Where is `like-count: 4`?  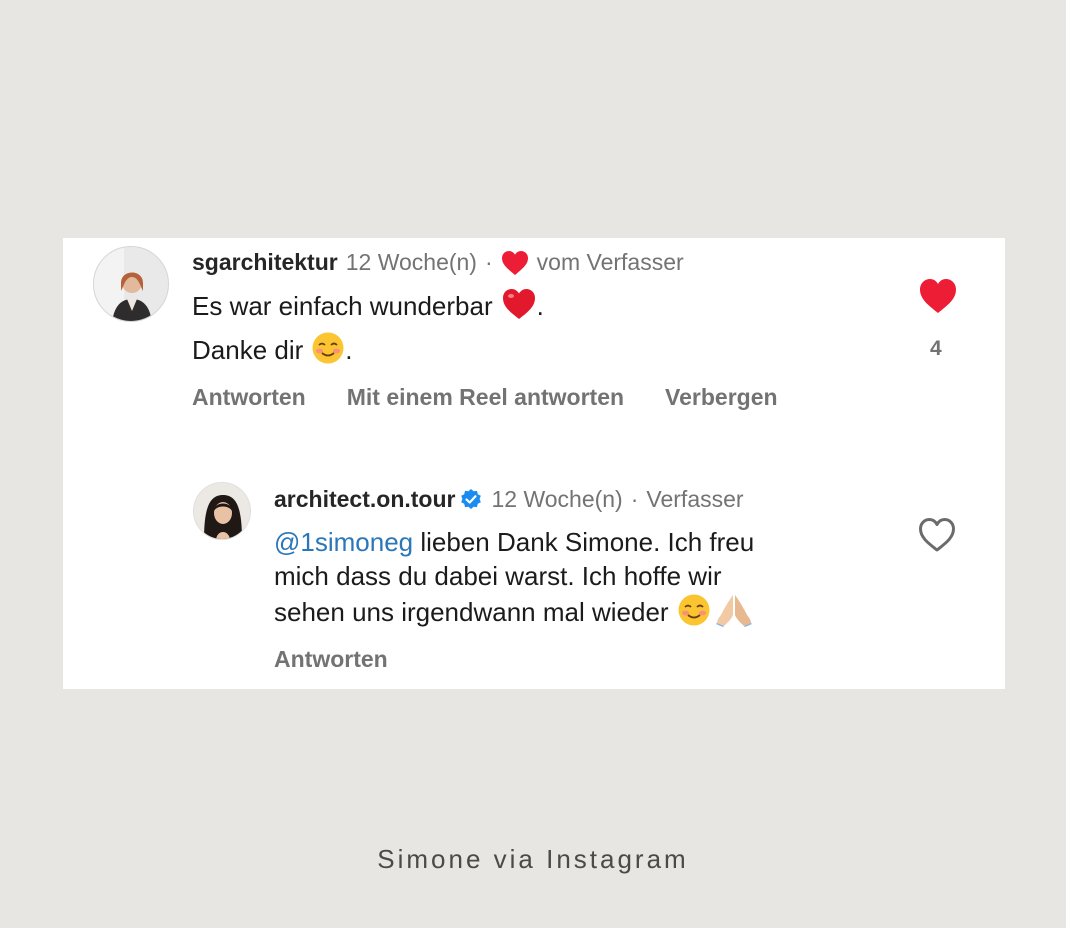 like-count: 4 is located at coordinates (936, 348).